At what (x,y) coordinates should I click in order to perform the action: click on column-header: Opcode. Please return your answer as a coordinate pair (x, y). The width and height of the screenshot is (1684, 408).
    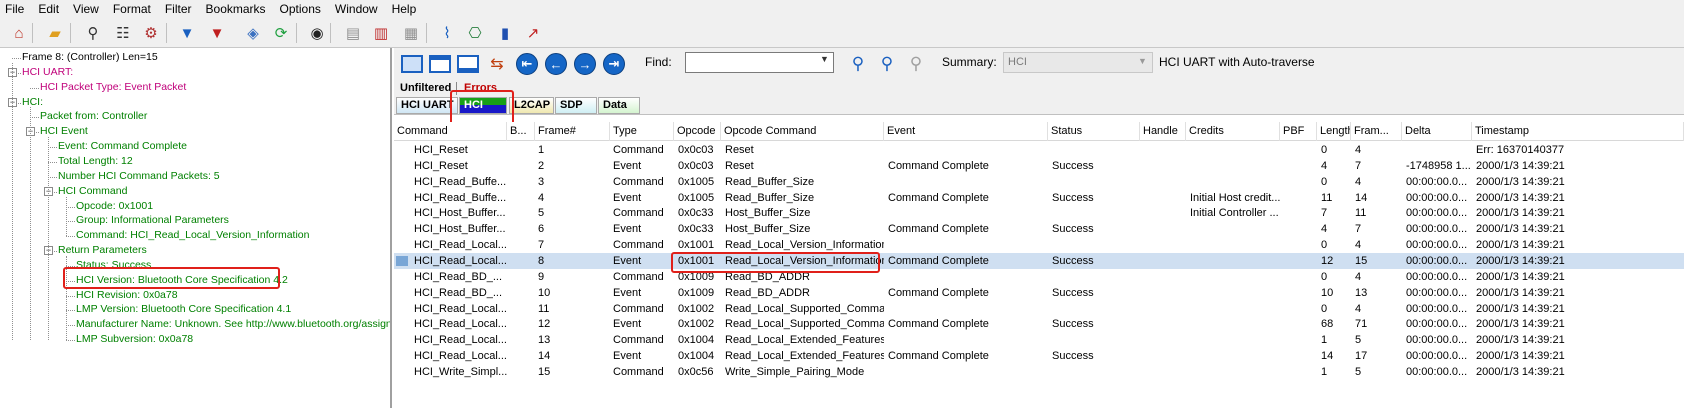
    Looking at the image, I should click on (697, 131).